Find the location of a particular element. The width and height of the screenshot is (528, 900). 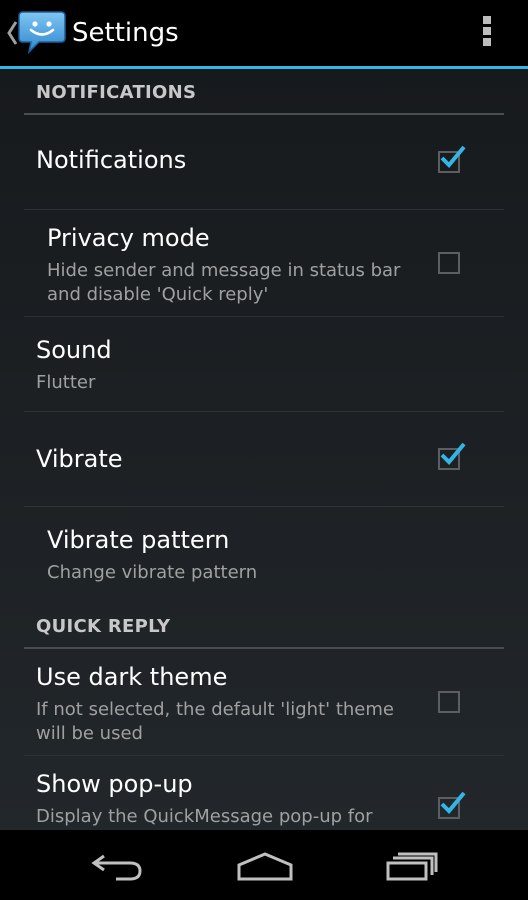

section-header-label: NOTIFICATIONS is located at coordinates (116, 92).